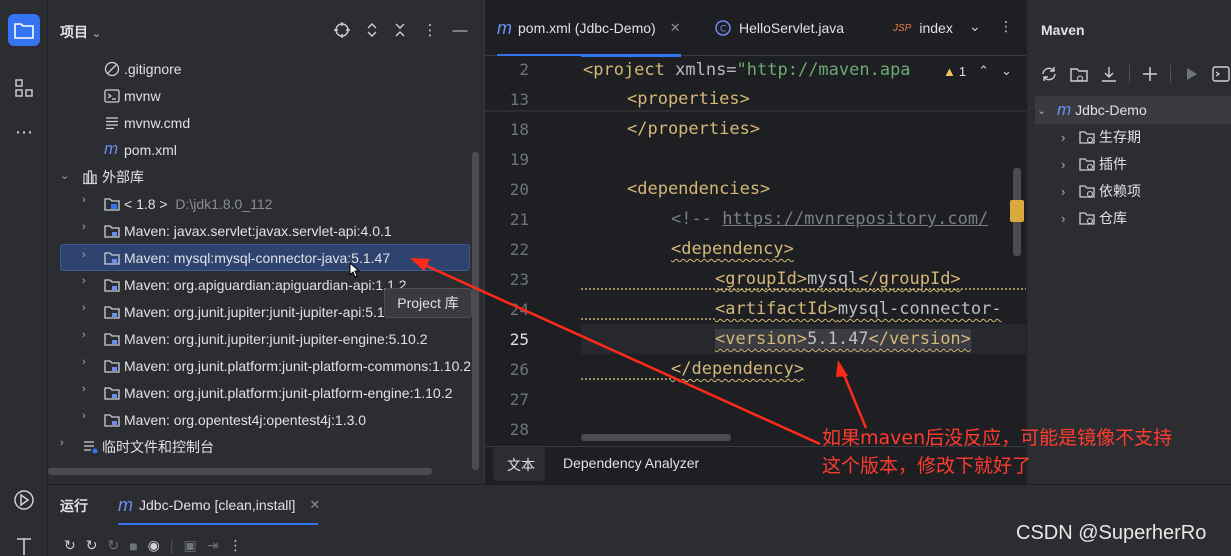  Describe the element at coordinates (1111, 533) in the screenshot. I see `watermark: CSDN @SuperherRo` at that location.